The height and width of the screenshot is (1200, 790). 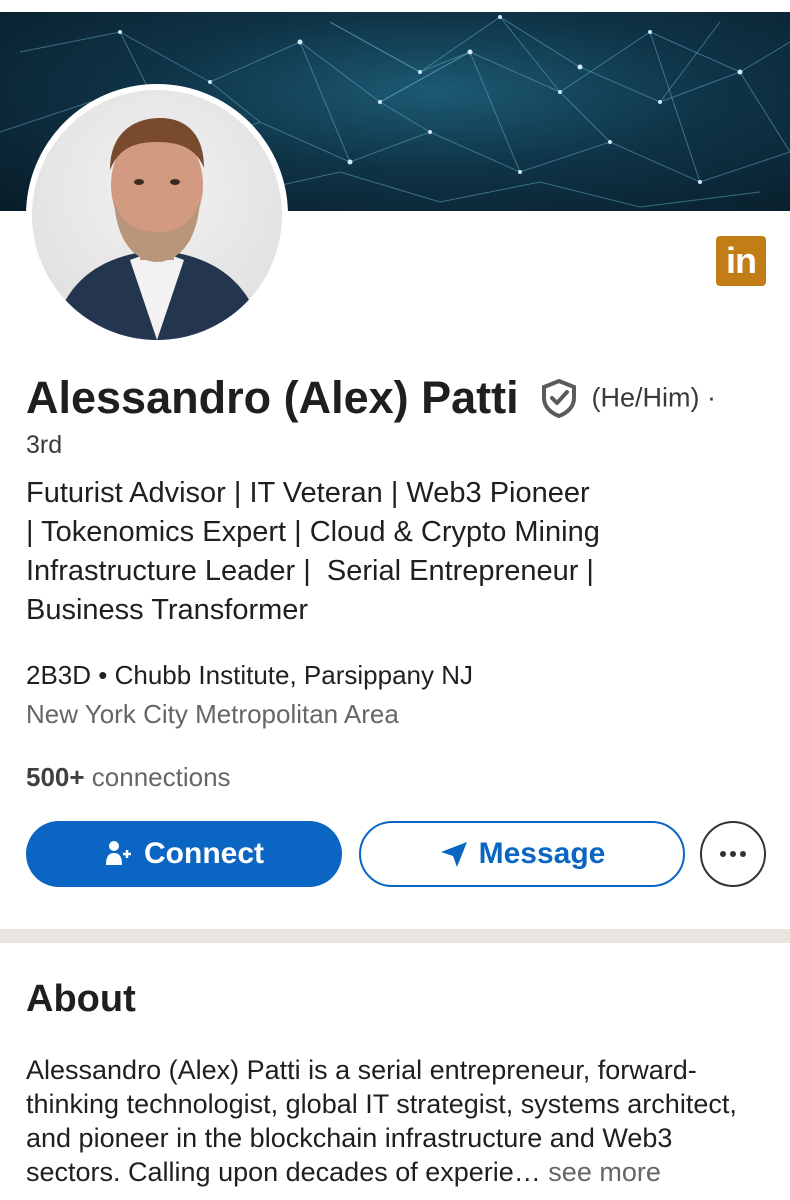 I want to click on connect-label: Connect, so click(x=204, y=853).